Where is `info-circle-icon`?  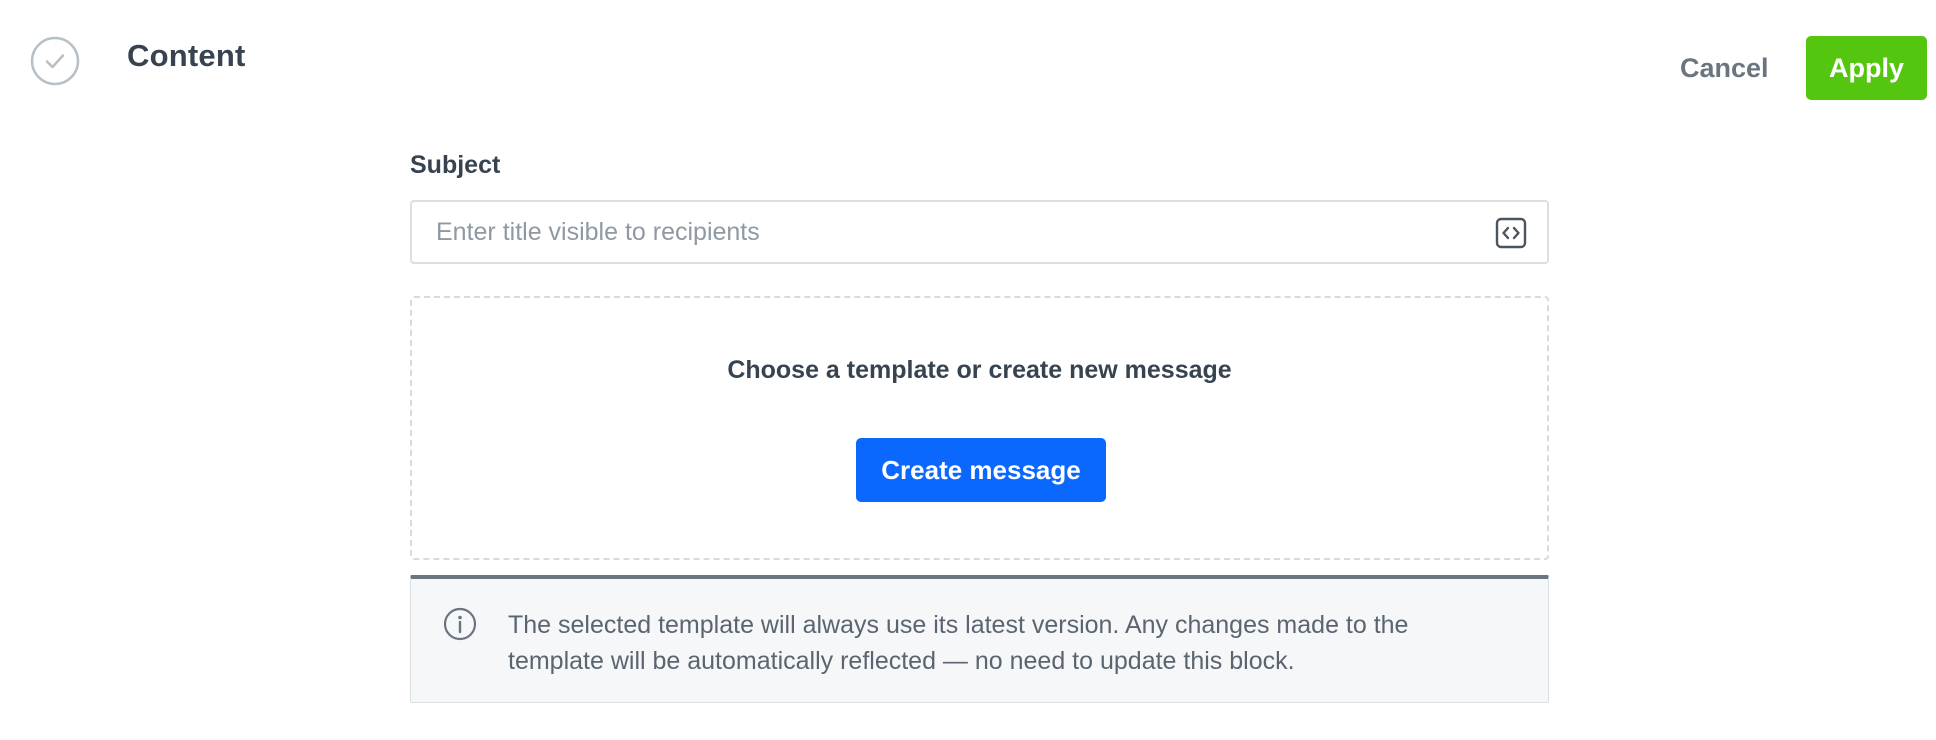
info-circle-icon is located at coordinates (460, 624).